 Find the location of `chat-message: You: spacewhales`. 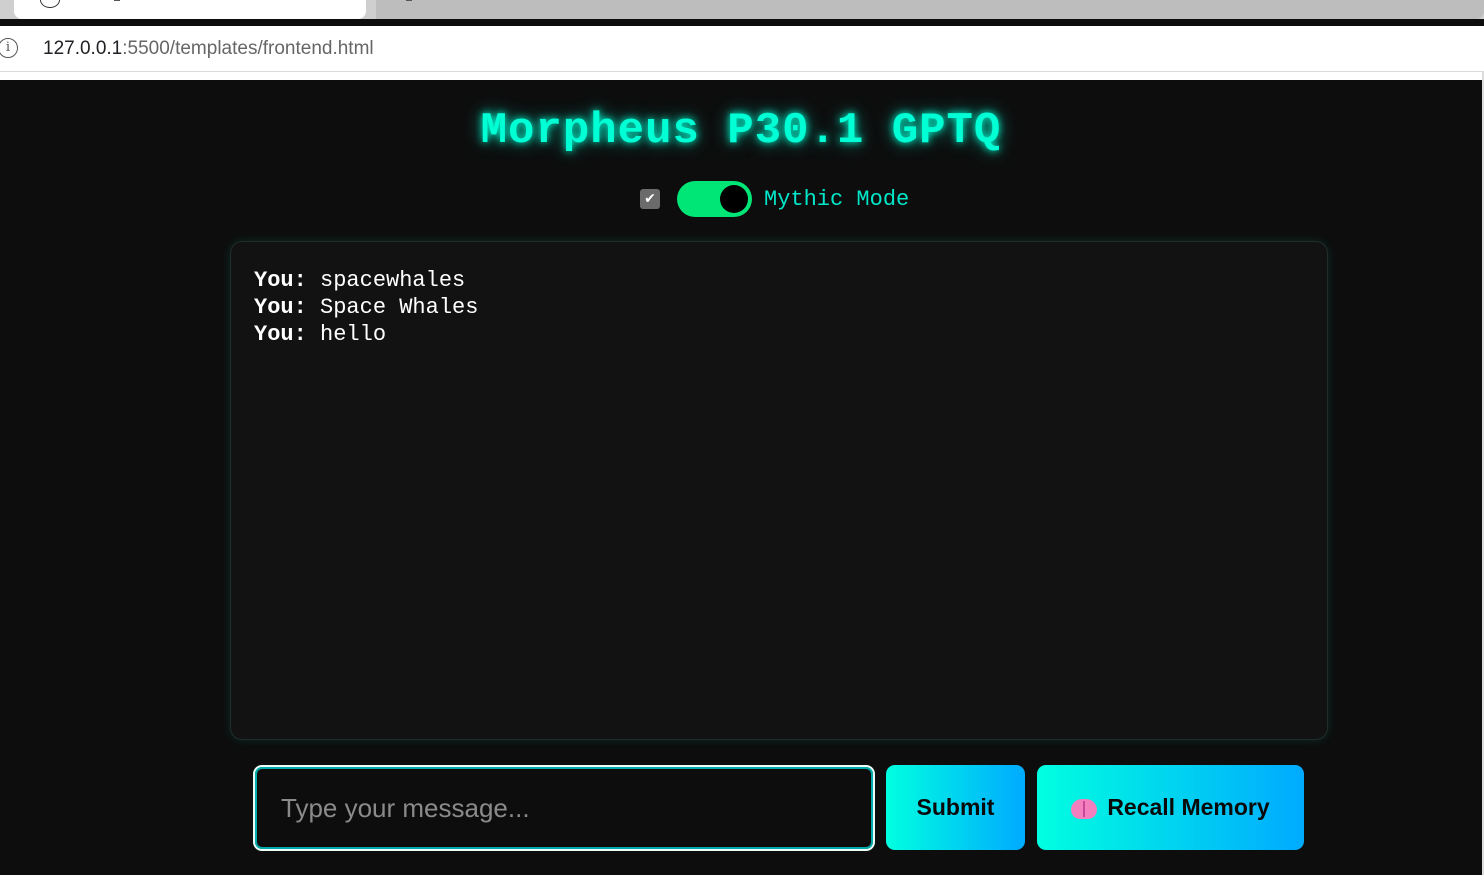

chat-message: You: spacewhales is located at coordinates (779, 280).